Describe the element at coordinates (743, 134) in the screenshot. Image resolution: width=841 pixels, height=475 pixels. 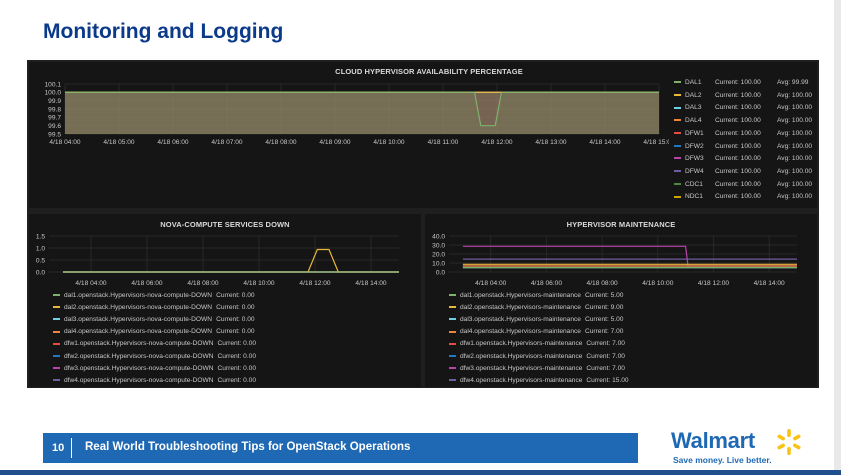
I see `legend-item: DFW1 Current: 100.00 Avg: 100.00` at that location.